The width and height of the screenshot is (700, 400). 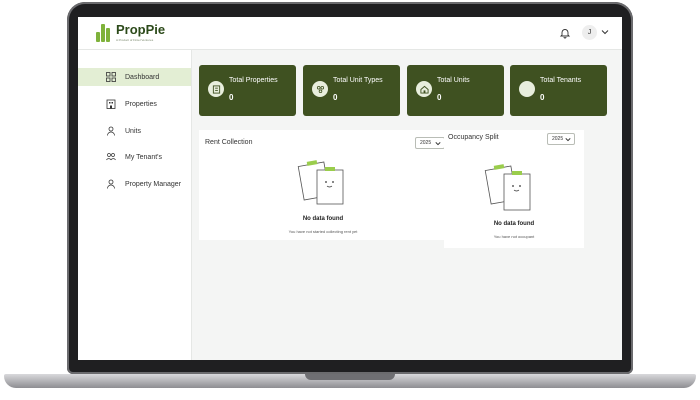 I want to click on sidebar-item-properties: Properties, so click(x=134, y=104).